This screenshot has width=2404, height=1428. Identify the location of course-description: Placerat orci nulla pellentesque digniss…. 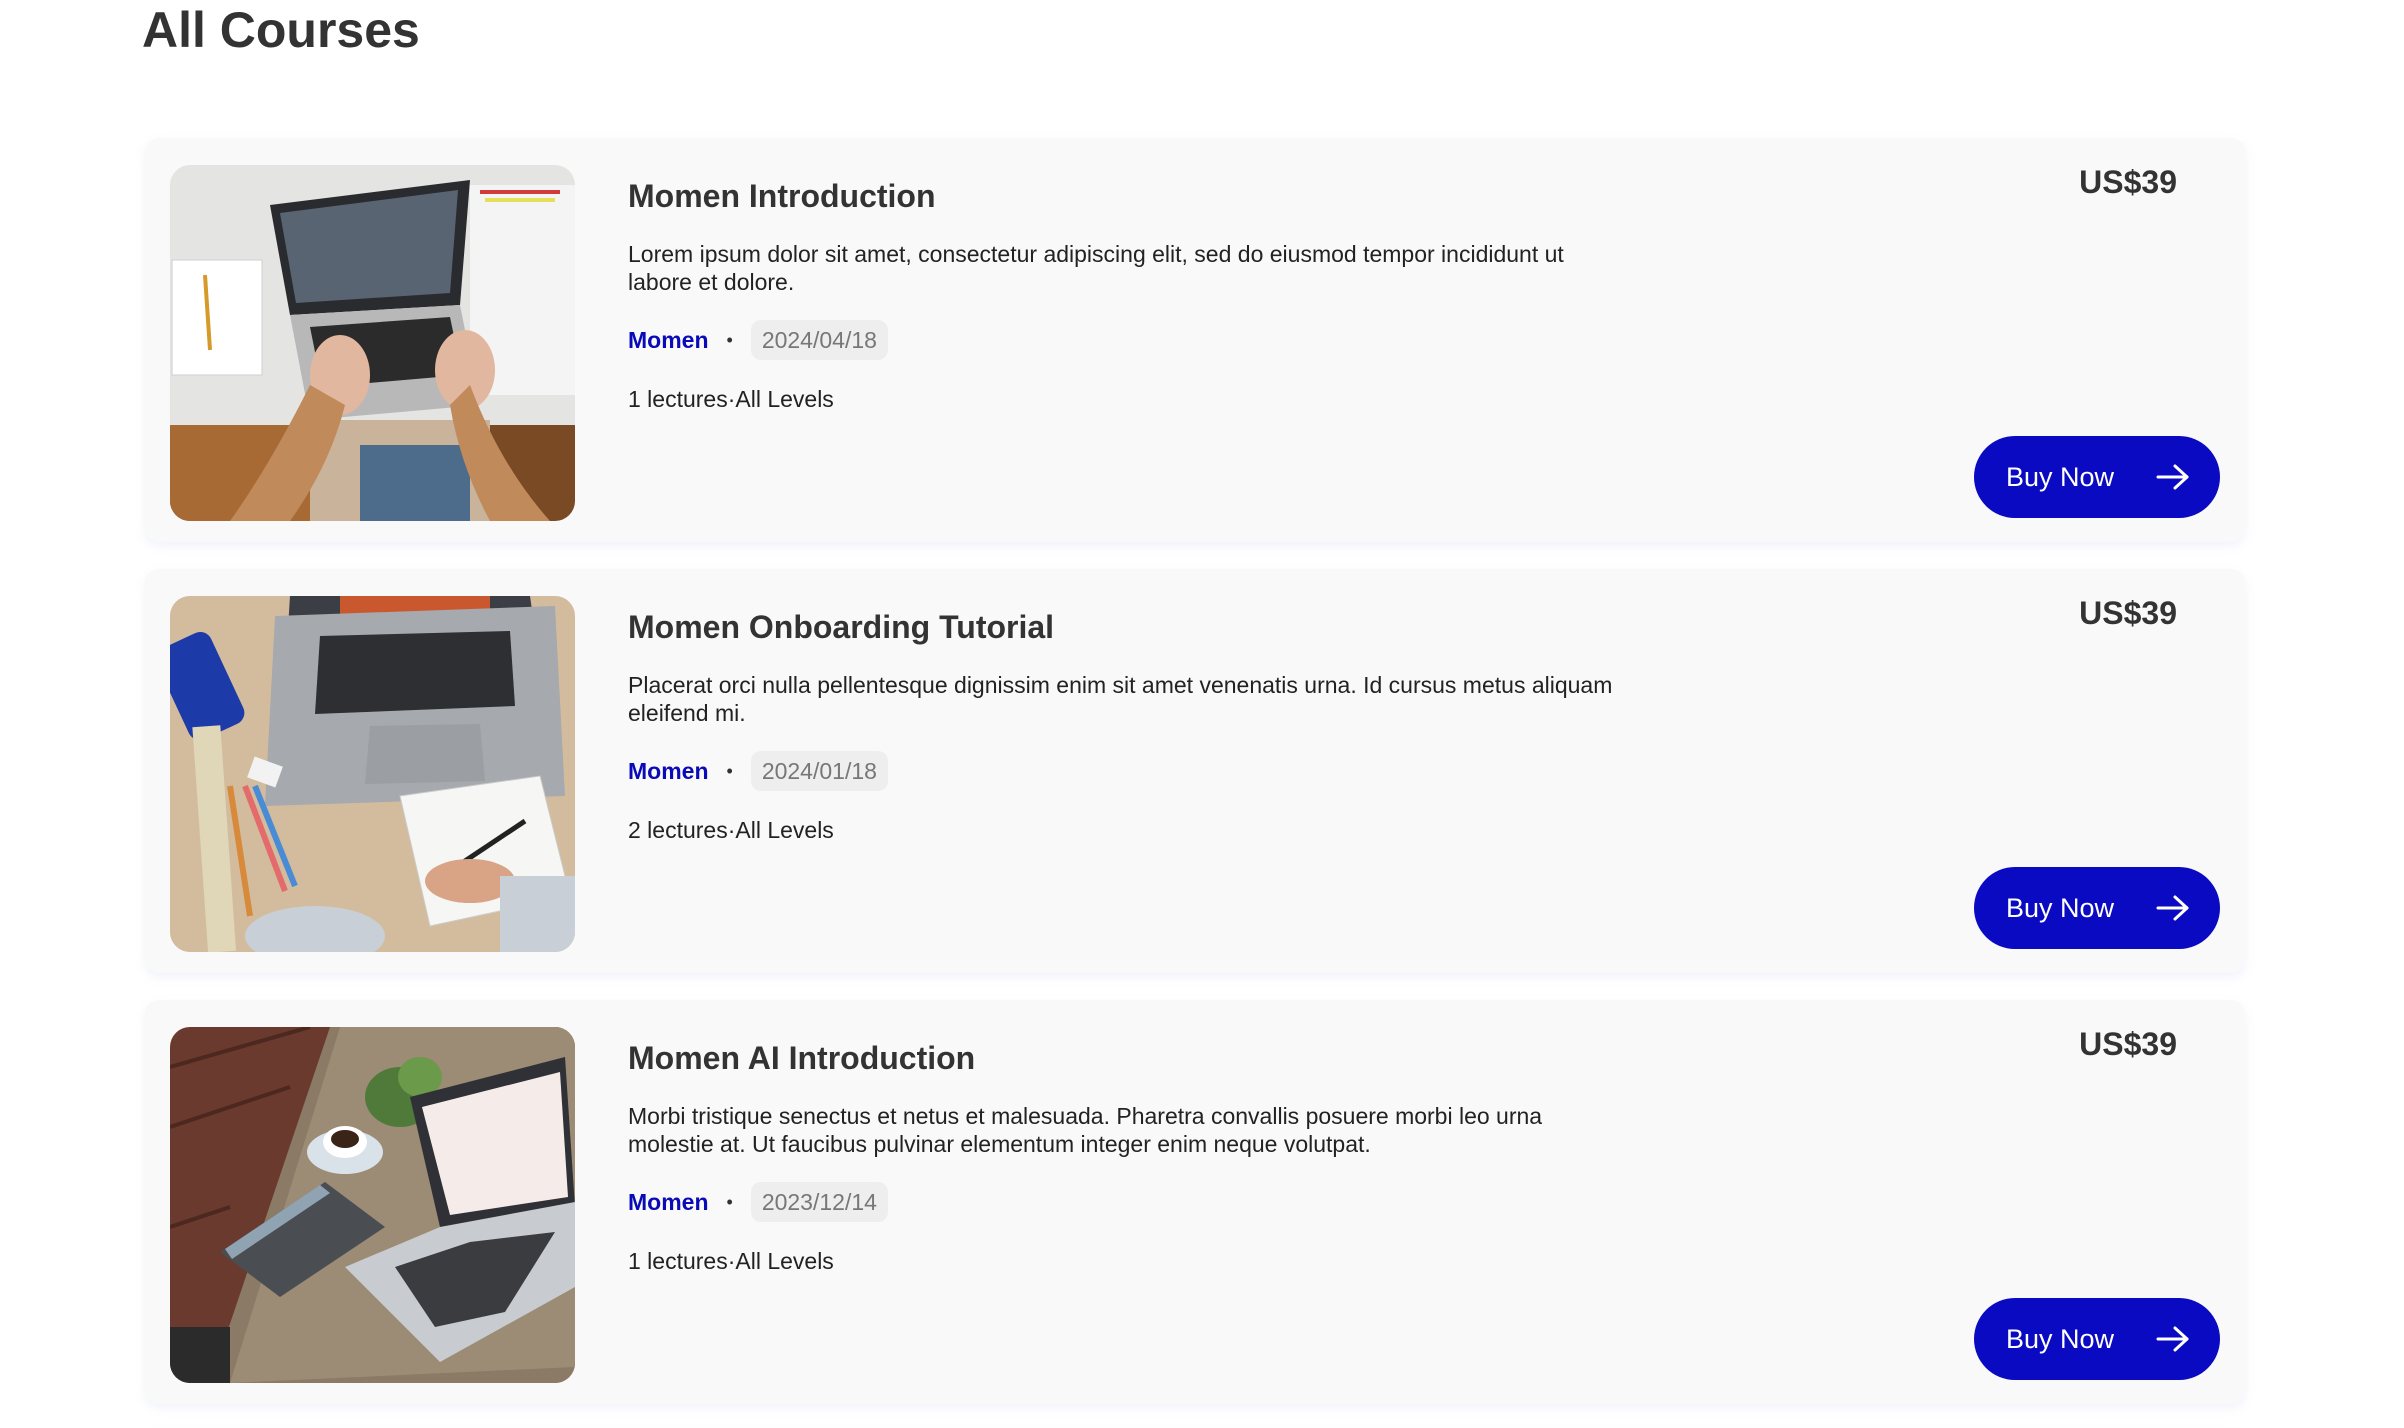
(1120, 699).